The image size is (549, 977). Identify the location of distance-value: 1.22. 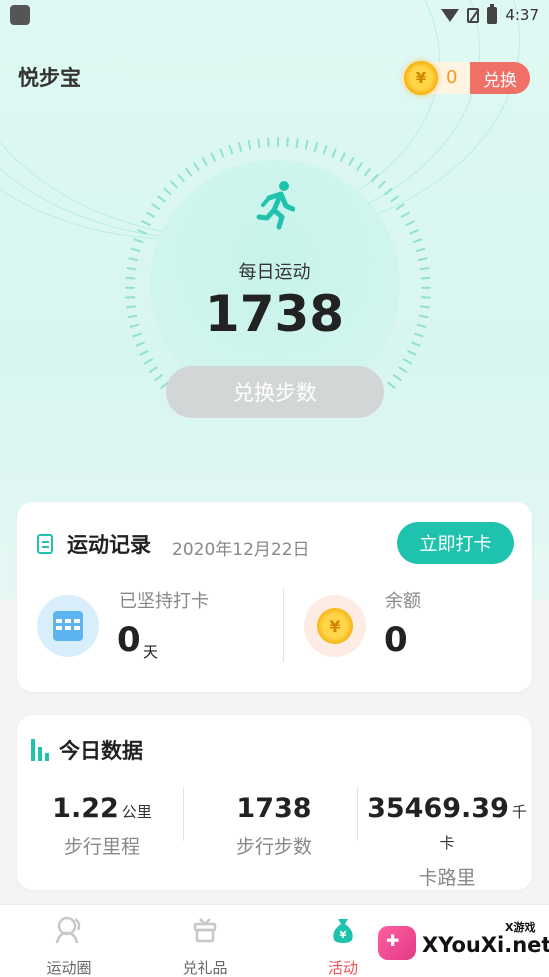
(85, 808).